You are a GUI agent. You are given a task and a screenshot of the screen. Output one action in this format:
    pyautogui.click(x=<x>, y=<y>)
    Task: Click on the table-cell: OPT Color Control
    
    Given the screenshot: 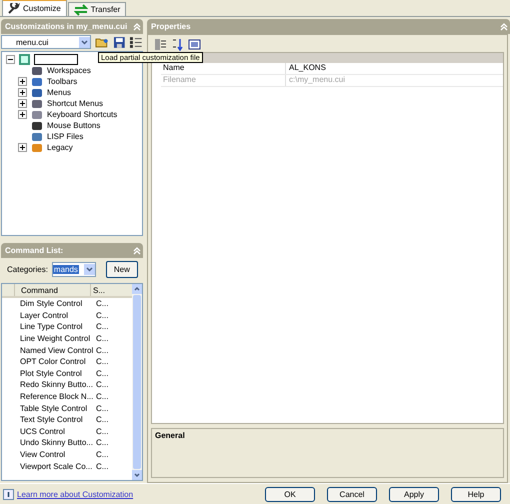 What is the action you would take?
    pyautogui.click(x=48, y=361)
    